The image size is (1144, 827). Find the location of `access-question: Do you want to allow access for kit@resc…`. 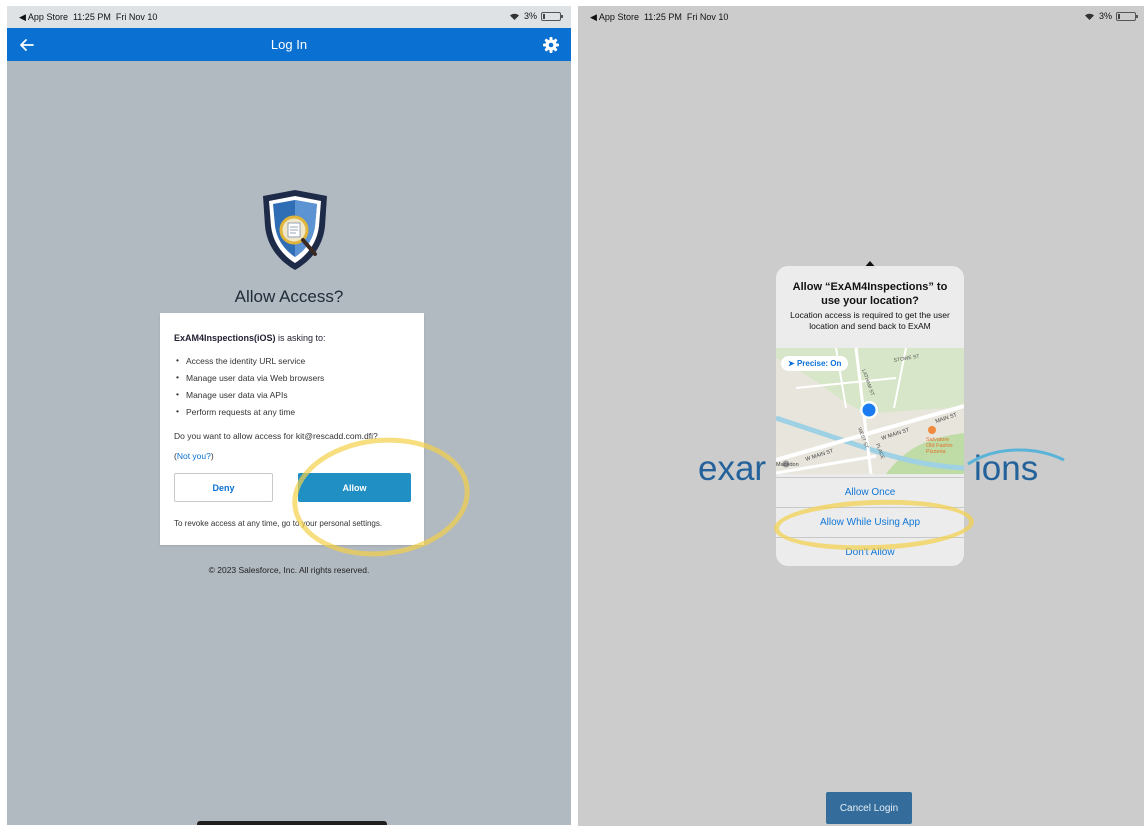

access-question: Do you want to allow access for kit@resc… is located at coordinates (276, 436).